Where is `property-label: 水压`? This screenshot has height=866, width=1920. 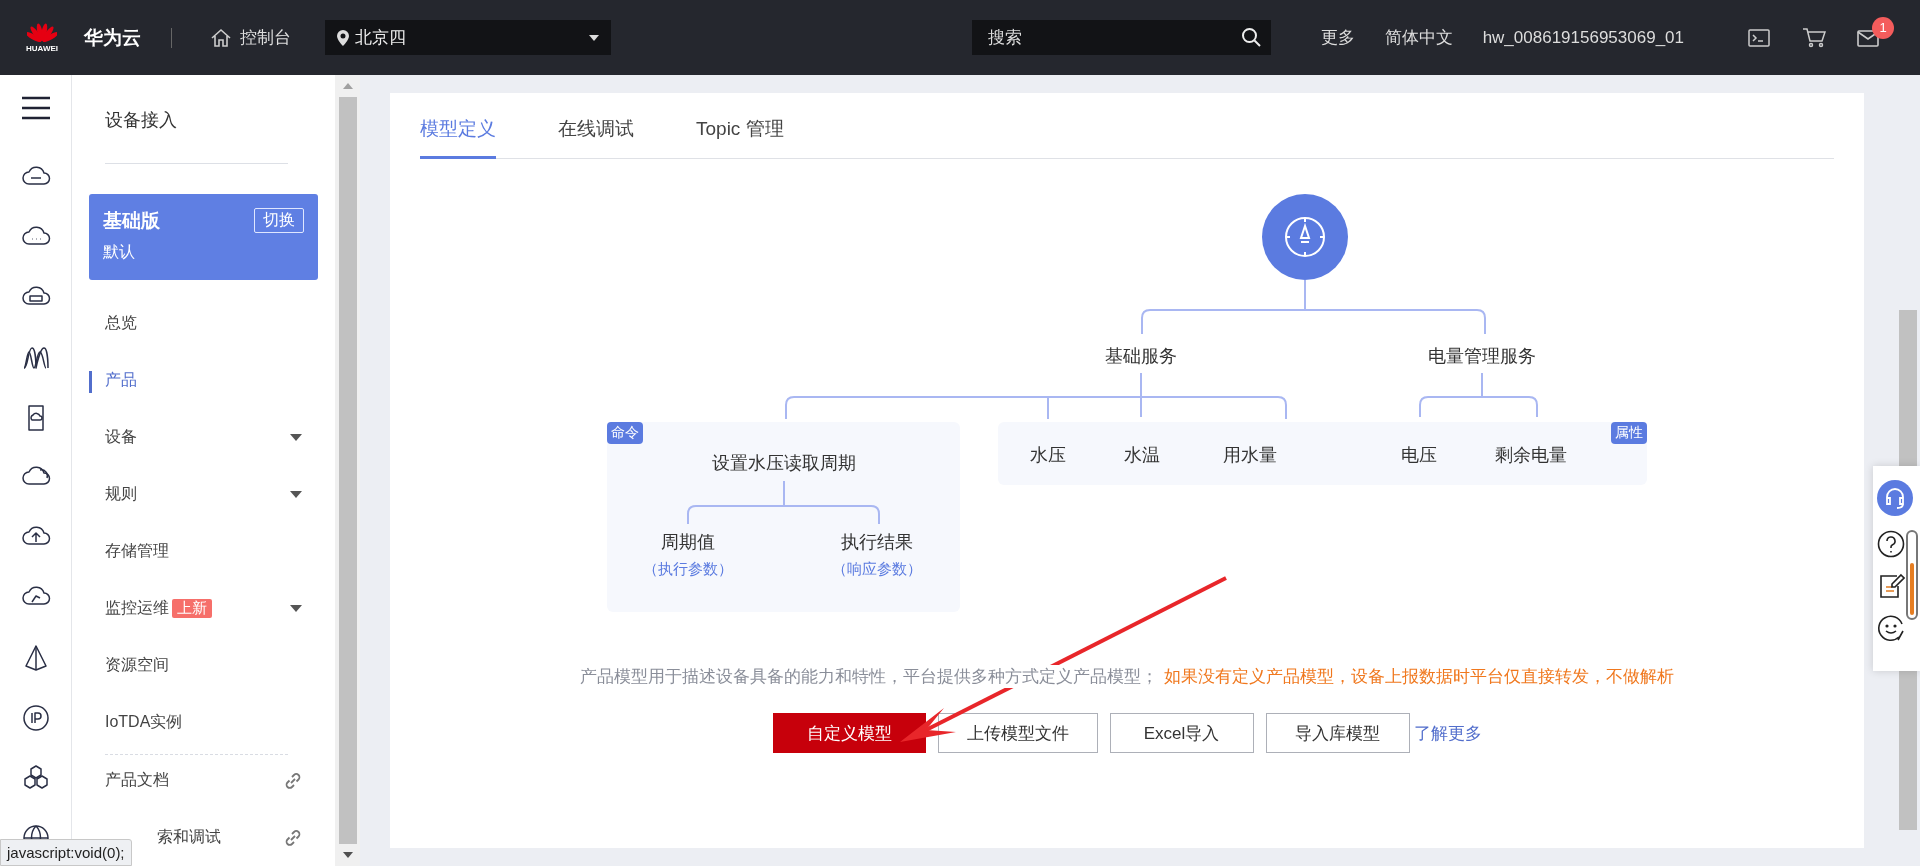
property-label: 水压 is located at coordinates (1048, 455).